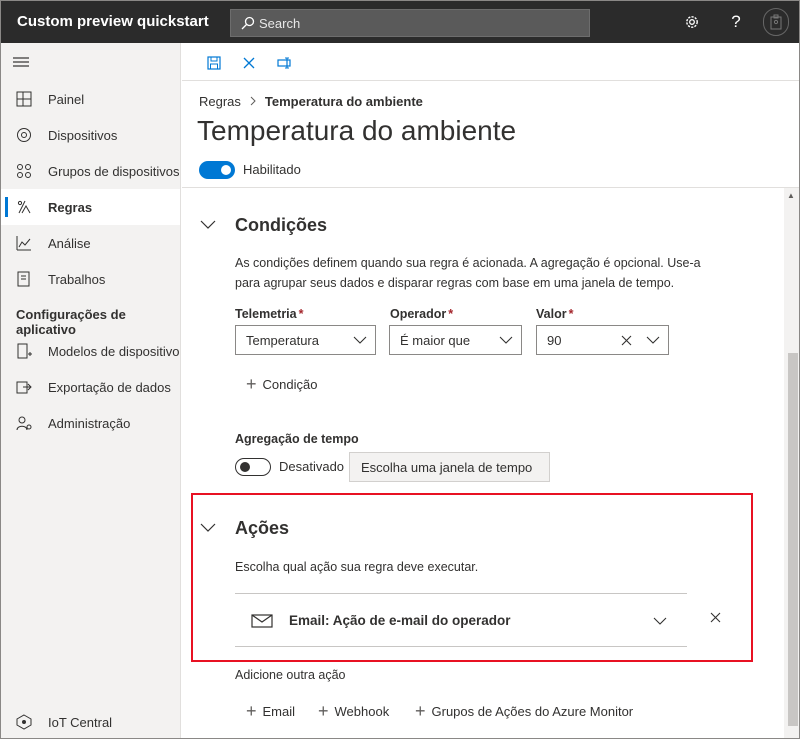 This screenshot has height=739, width=800. What do you see at coordinates (270, 711) in the screenshot?
I see `add-email-action-button: + Email` at bounding box center [270, 711].